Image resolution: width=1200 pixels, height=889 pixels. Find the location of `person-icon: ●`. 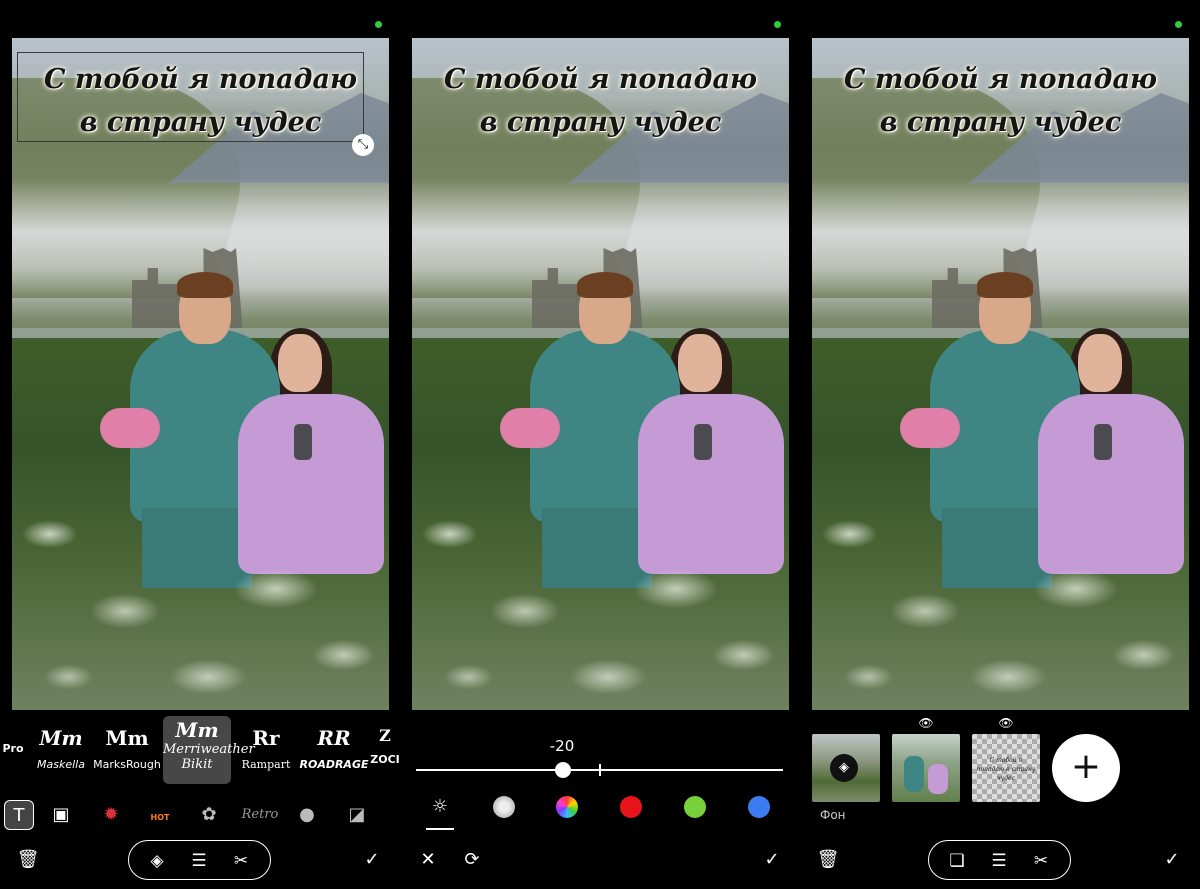

person-icon: ● is located at coordinates (307, 815).